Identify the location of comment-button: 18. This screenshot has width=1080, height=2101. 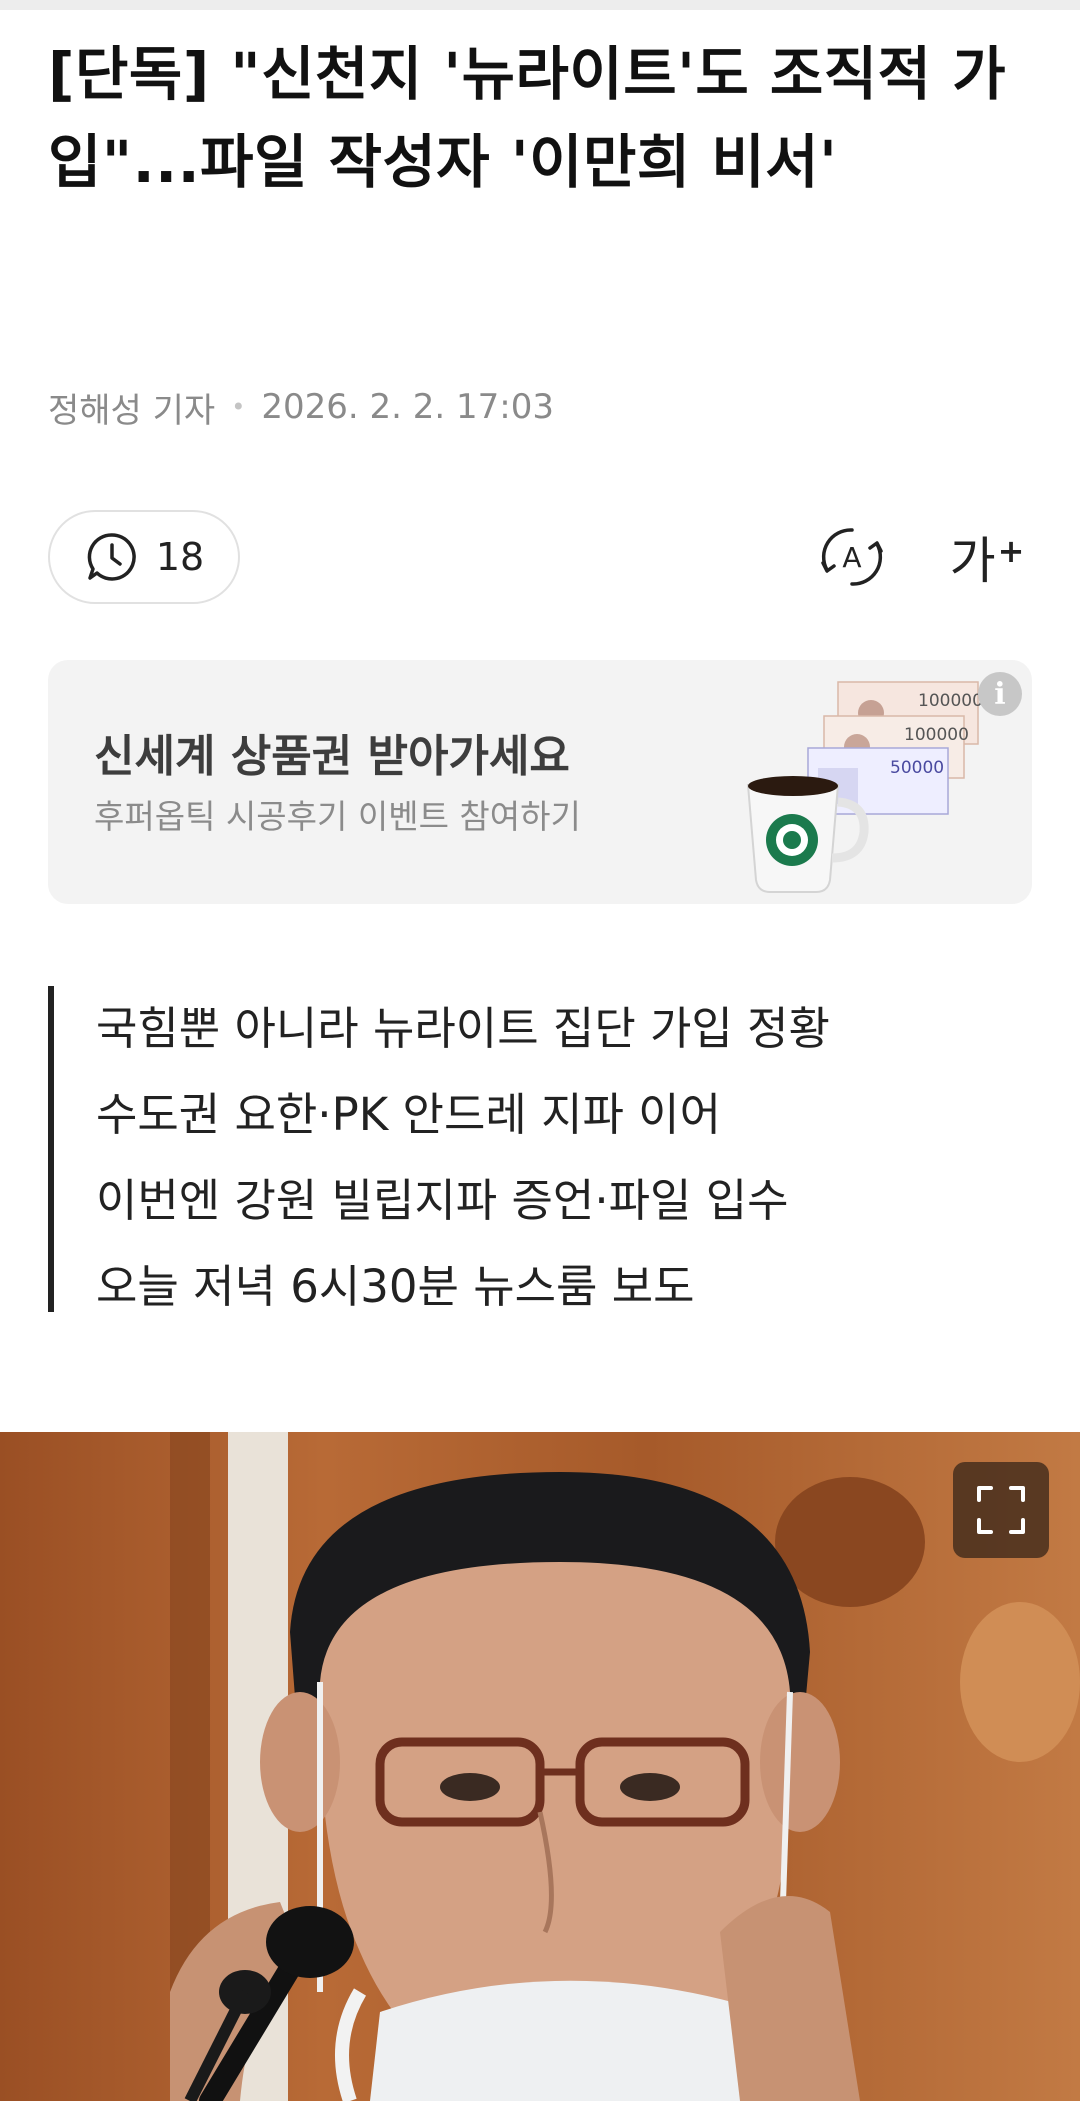
(144, 557).